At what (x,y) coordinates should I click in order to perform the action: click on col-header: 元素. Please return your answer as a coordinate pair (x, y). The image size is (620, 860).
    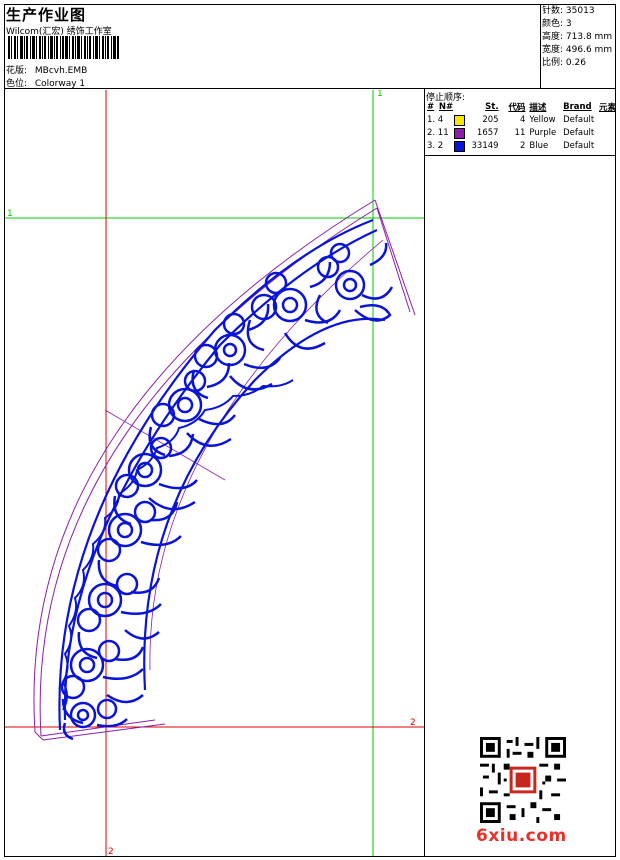
    Looking at the image, I should click on (608, 107).